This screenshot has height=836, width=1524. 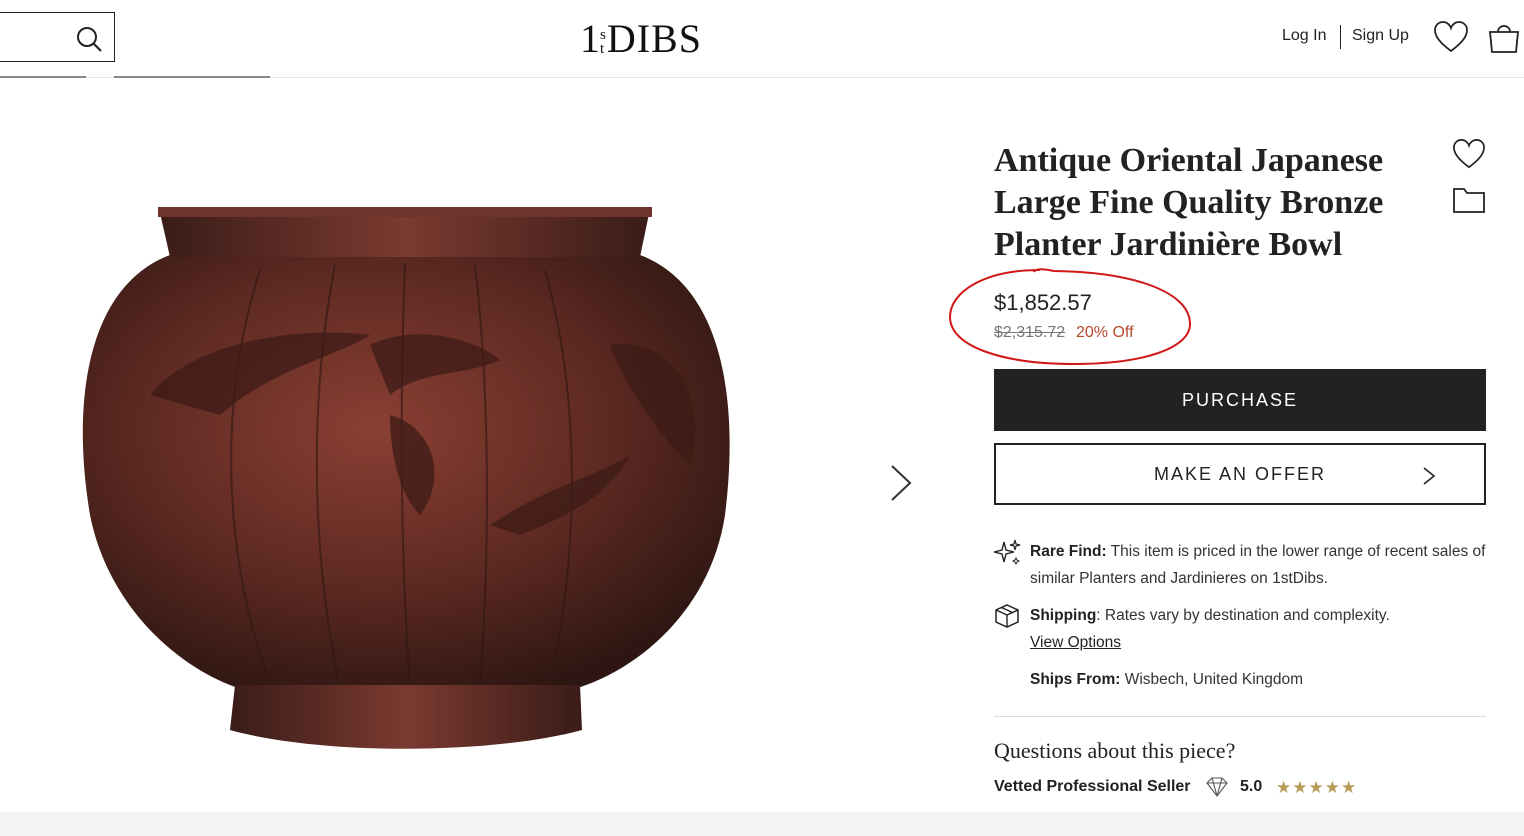 I want to click on diamond-icon, so click(x=1217, y=787).